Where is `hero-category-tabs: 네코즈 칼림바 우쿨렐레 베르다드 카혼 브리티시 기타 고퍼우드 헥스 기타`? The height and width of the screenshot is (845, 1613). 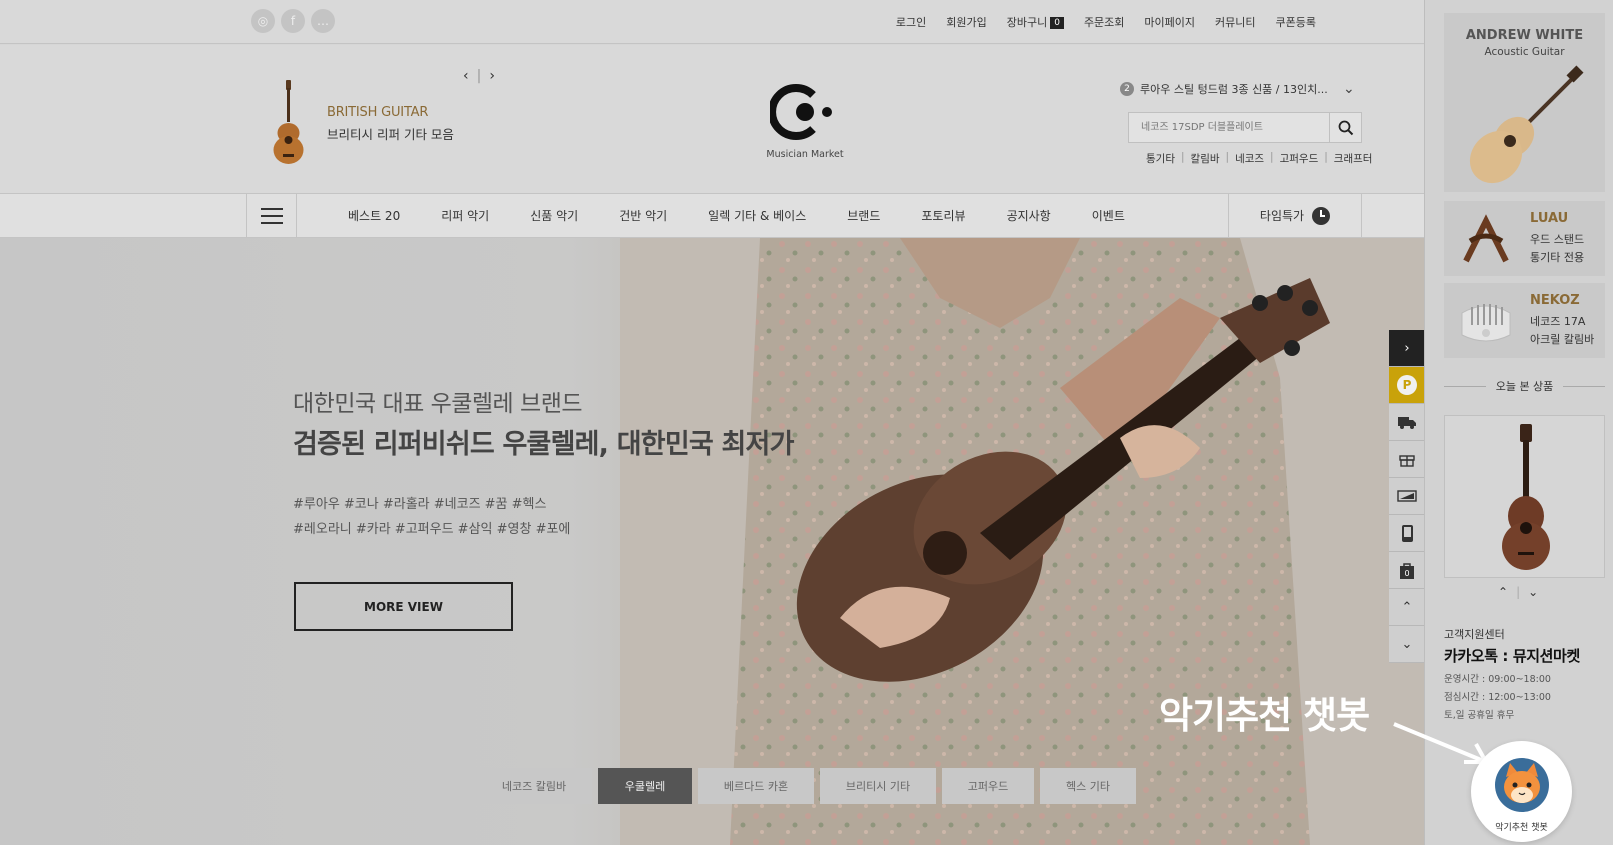
hero-category-tabs: 네코즈 칼림바 우쿨렐레 베르다드 카혼 브리티시 기타 고퍼우드 헥스 기타 is located at coordinates (806, 786).